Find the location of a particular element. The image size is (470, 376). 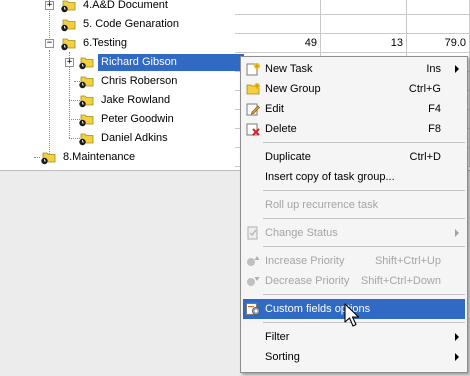

cell: 79.0 is located at coordinates (438, 43).